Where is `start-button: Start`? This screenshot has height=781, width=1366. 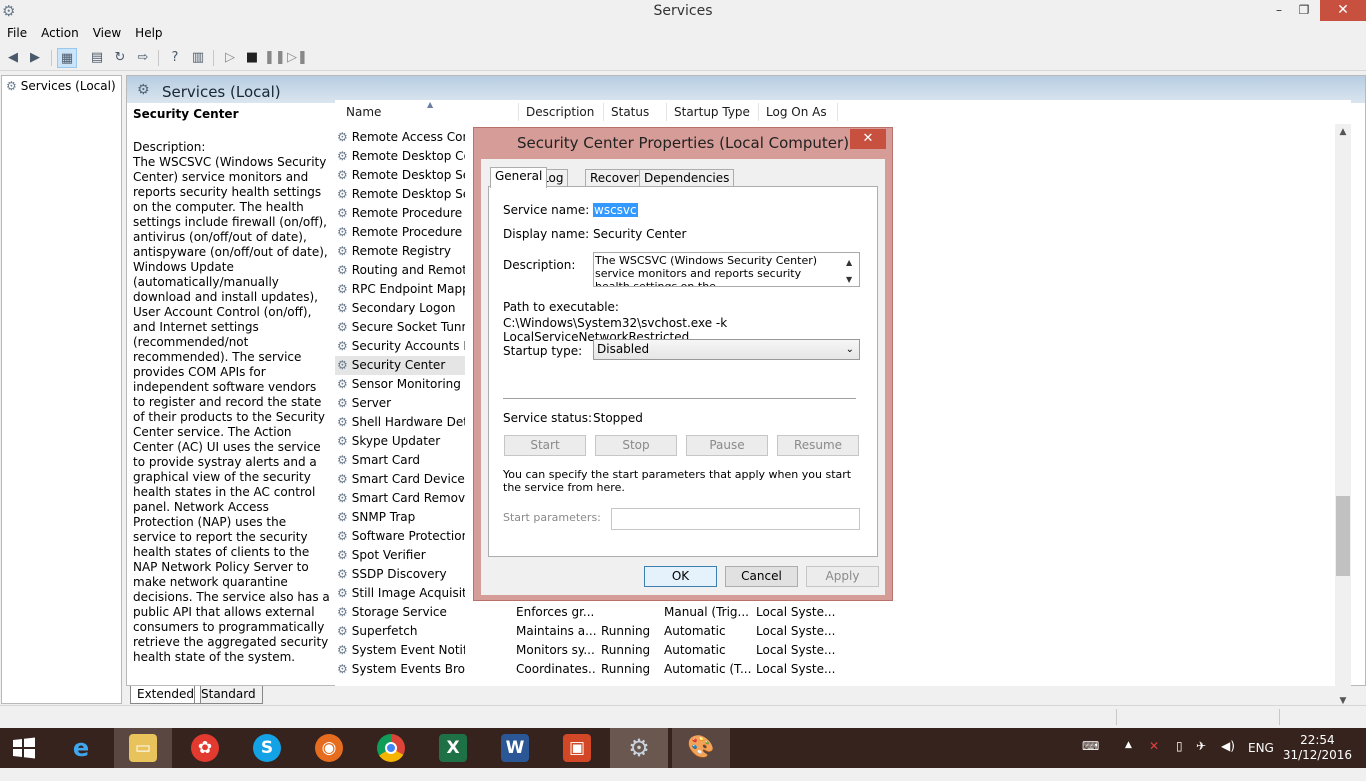
start-button: Start is located at coordinates (545, 445).